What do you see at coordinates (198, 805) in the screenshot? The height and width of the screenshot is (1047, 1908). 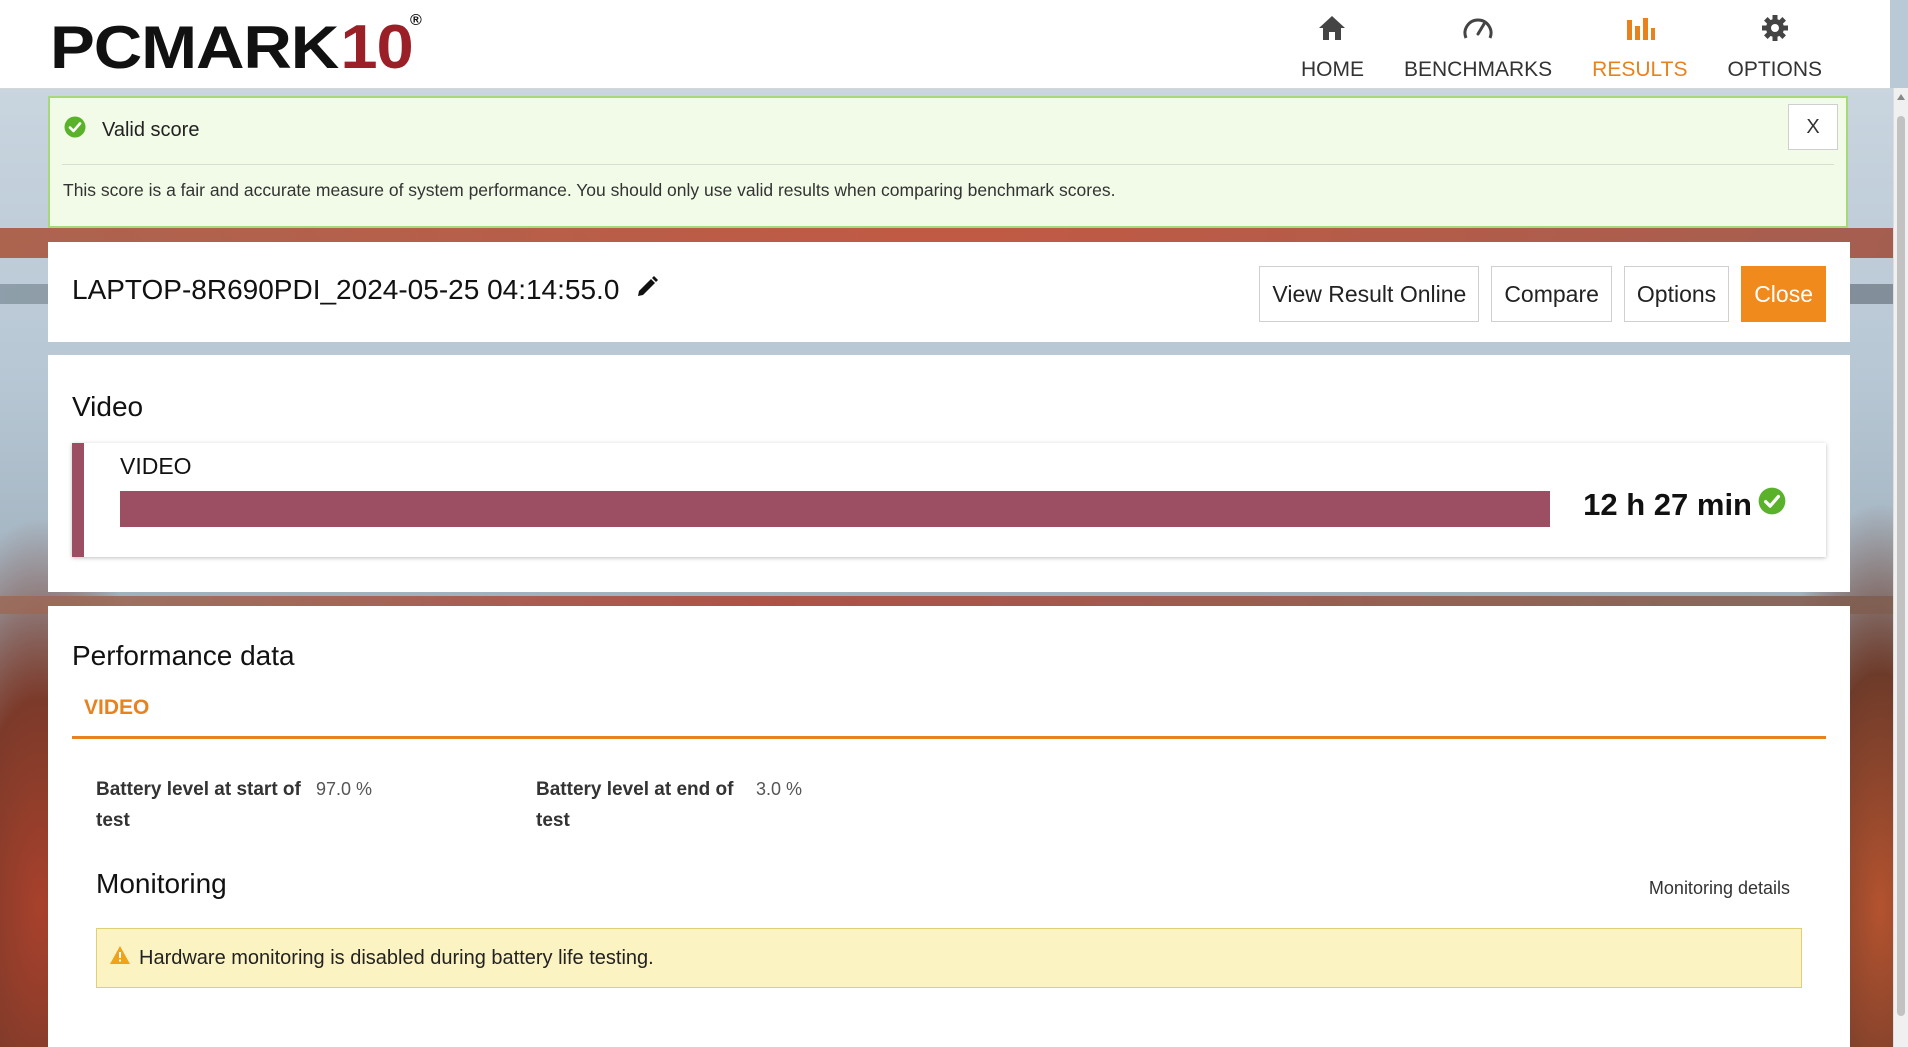 I see `battery-start-label: Battery level at start of test` at bounding box center [198, 805].